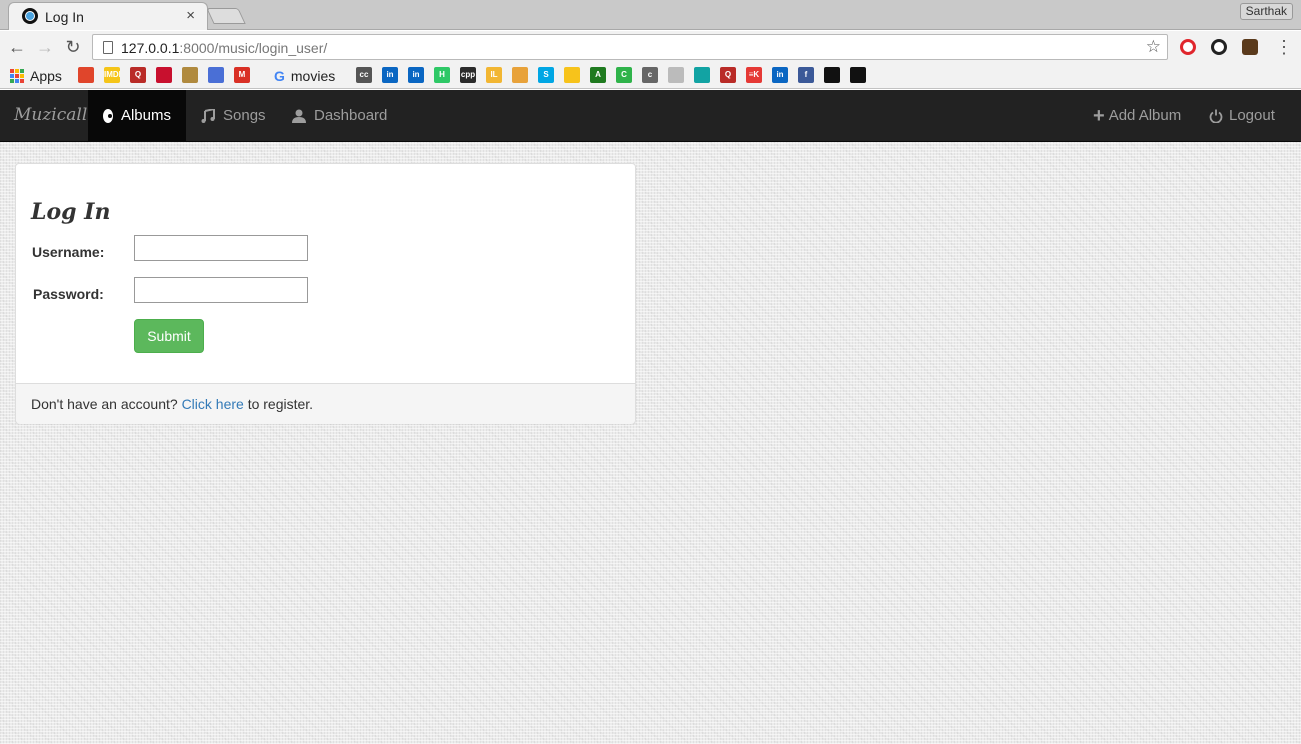 The height and width of the screenshot is (744, 1301). I want to click on bookmark-group-right: cc in in Hcpp IL S A Cc Q ≡K in f, so click(611, 75).